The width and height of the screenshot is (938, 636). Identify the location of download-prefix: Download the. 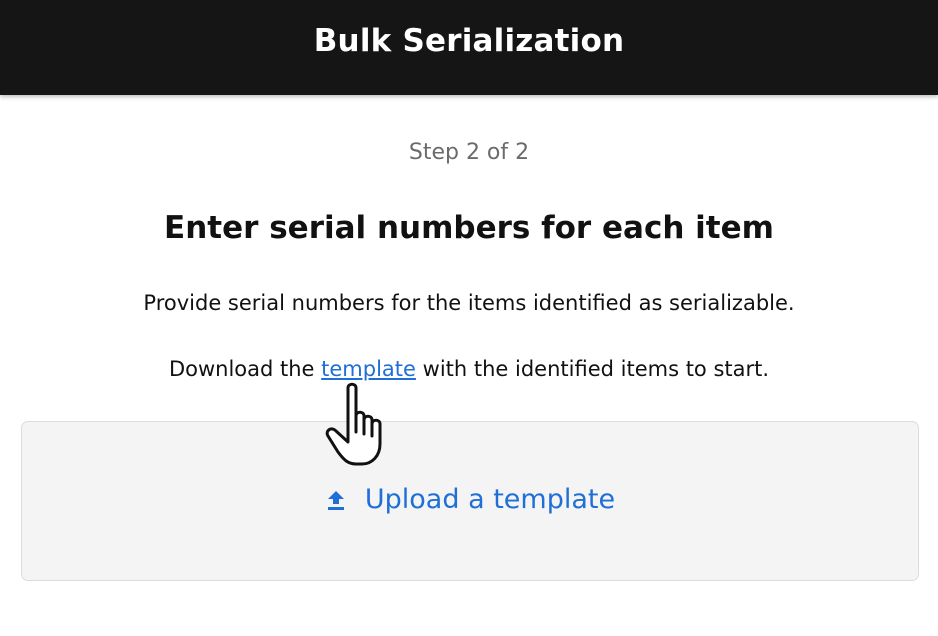
(245, 369).